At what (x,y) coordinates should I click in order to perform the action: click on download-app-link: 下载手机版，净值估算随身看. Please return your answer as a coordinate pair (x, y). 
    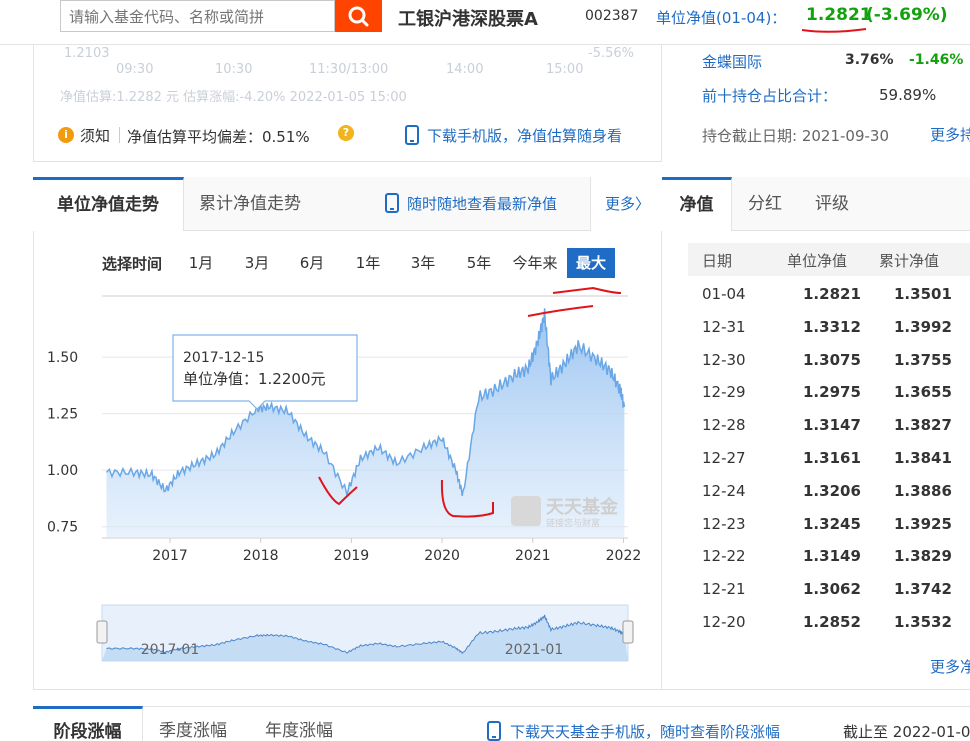
    Looking at the image, I should click on (524, 135).